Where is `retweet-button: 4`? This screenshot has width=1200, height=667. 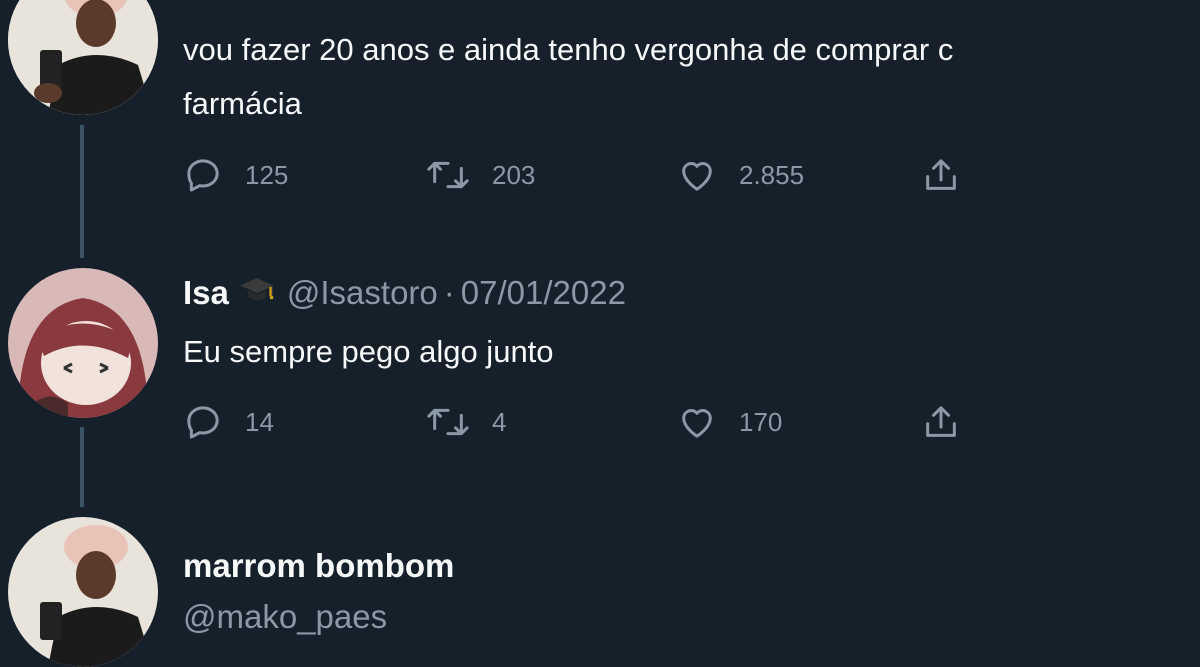 retweet-button: 4 is located at coordinates (466, 422).